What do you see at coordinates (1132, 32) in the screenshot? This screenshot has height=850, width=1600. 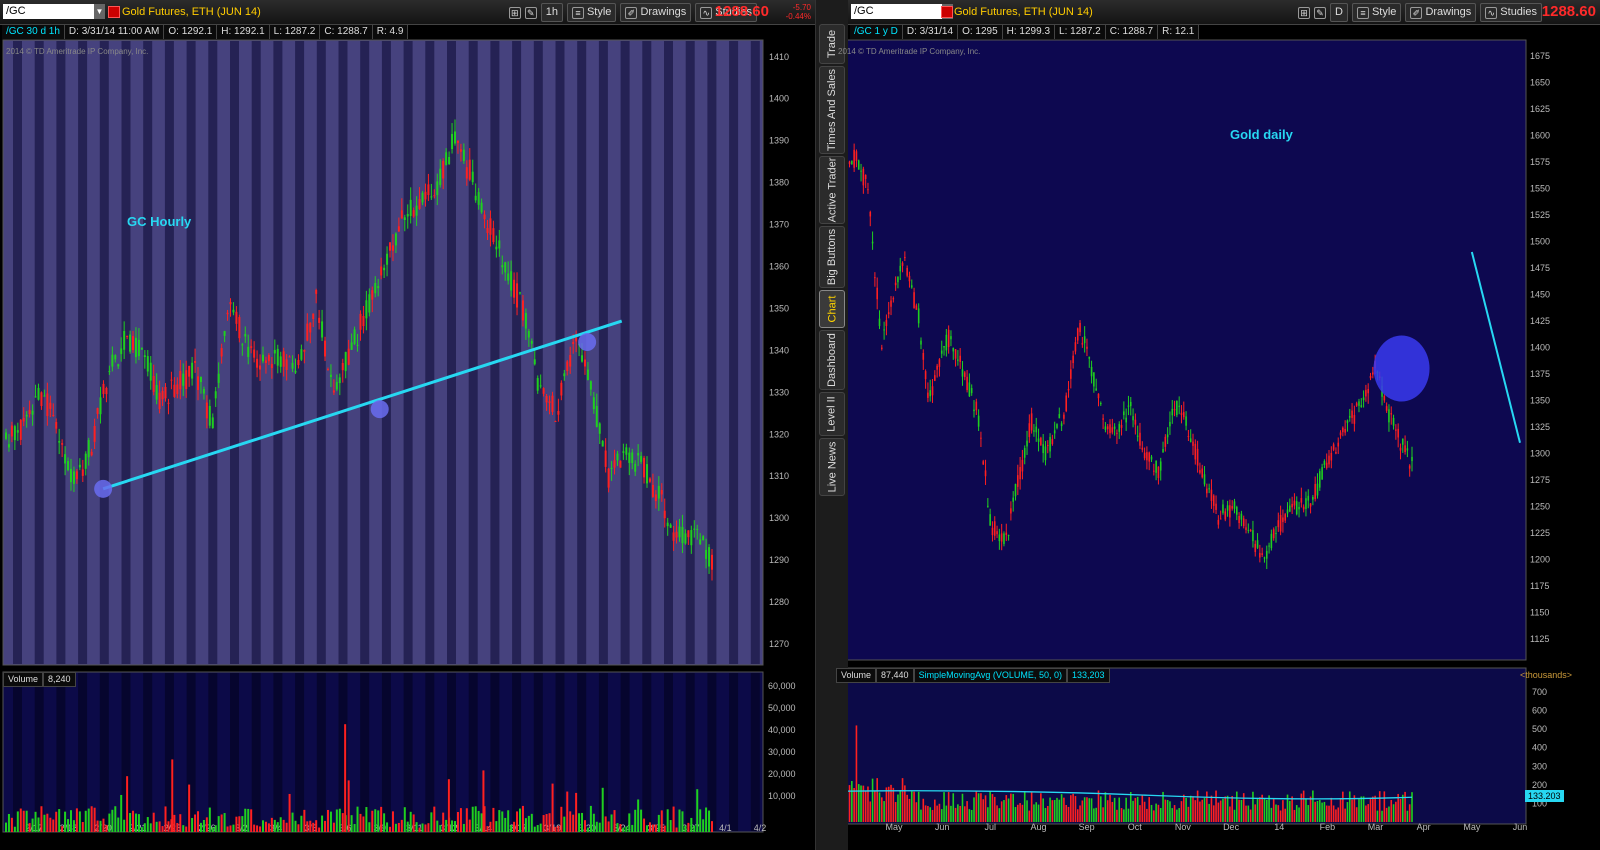 I see `info-close: C: 1288.7` at bounding box center [1132, 32].